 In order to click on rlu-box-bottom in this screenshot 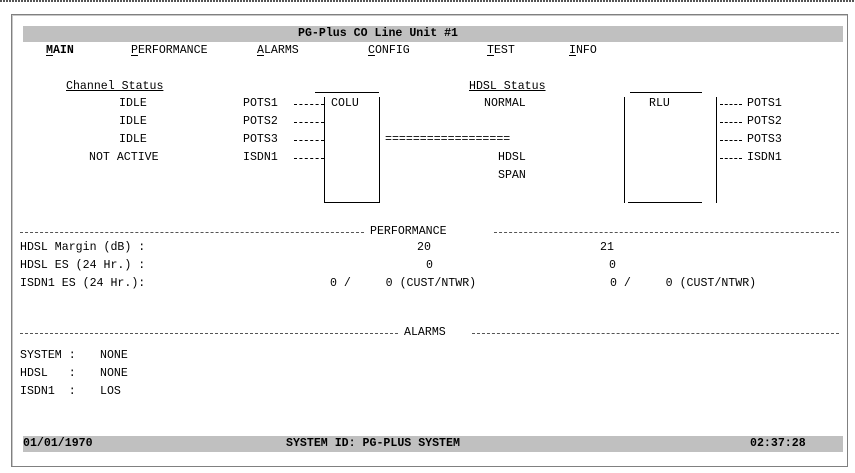, I will do `click(665, 202)`.